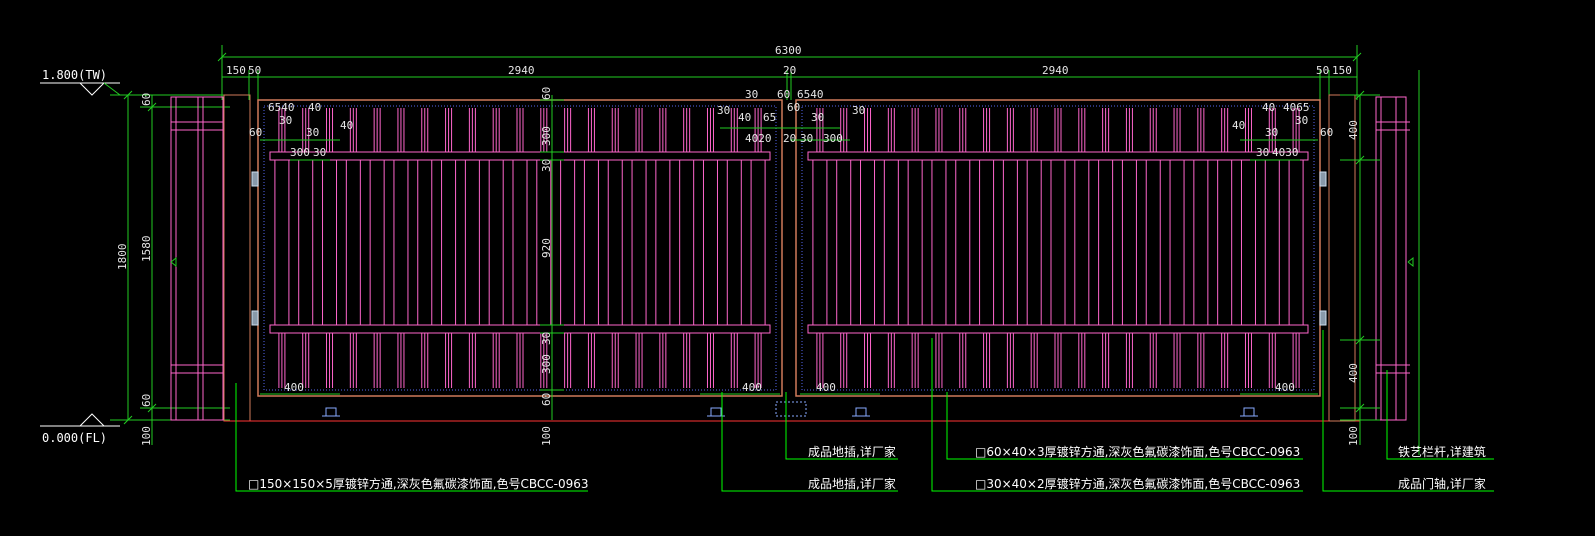 Image resolution: width=1595 pixels, height=536 pixels. I want to click on detail-center-b: 60, so click(783, 94).